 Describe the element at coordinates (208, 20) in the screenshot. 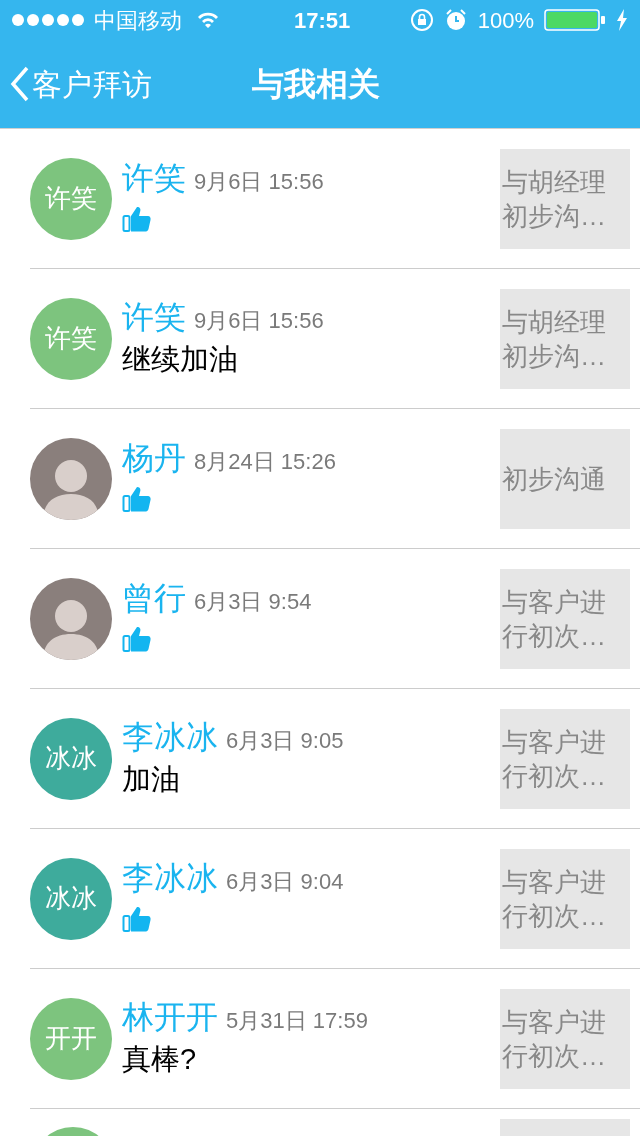

I see `wifi-icon` at that location.